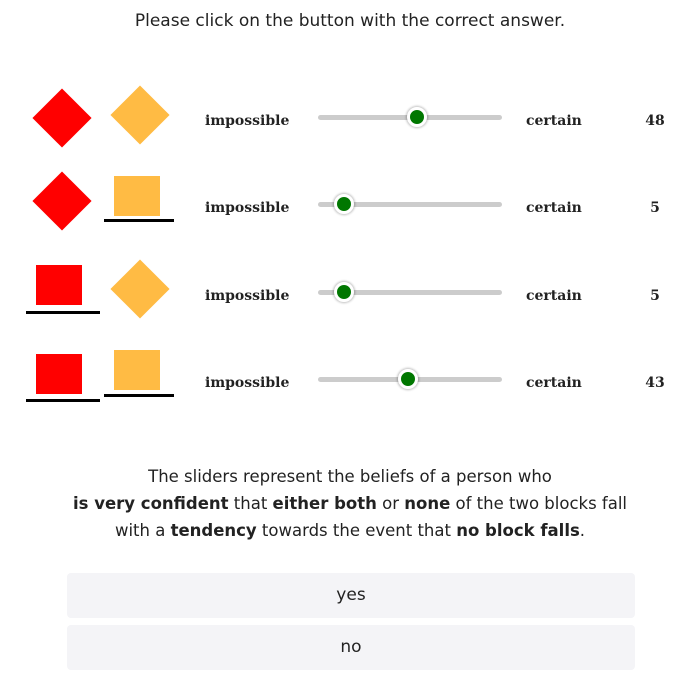  I want to click on slider-row-2: impossible certain 5, so click(350, 207).